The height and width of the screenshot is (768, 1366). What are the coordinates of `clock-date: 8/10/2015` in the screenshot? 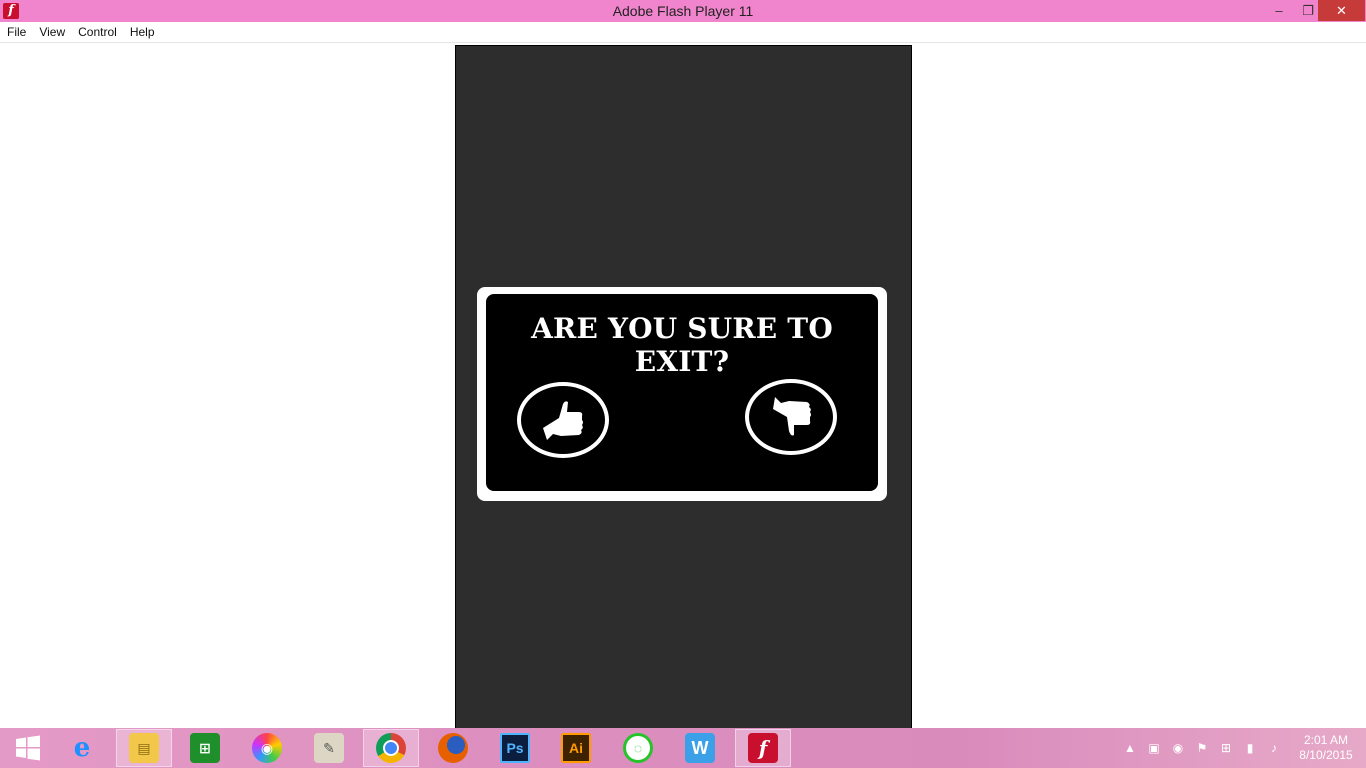 It's located at (1326, 755).